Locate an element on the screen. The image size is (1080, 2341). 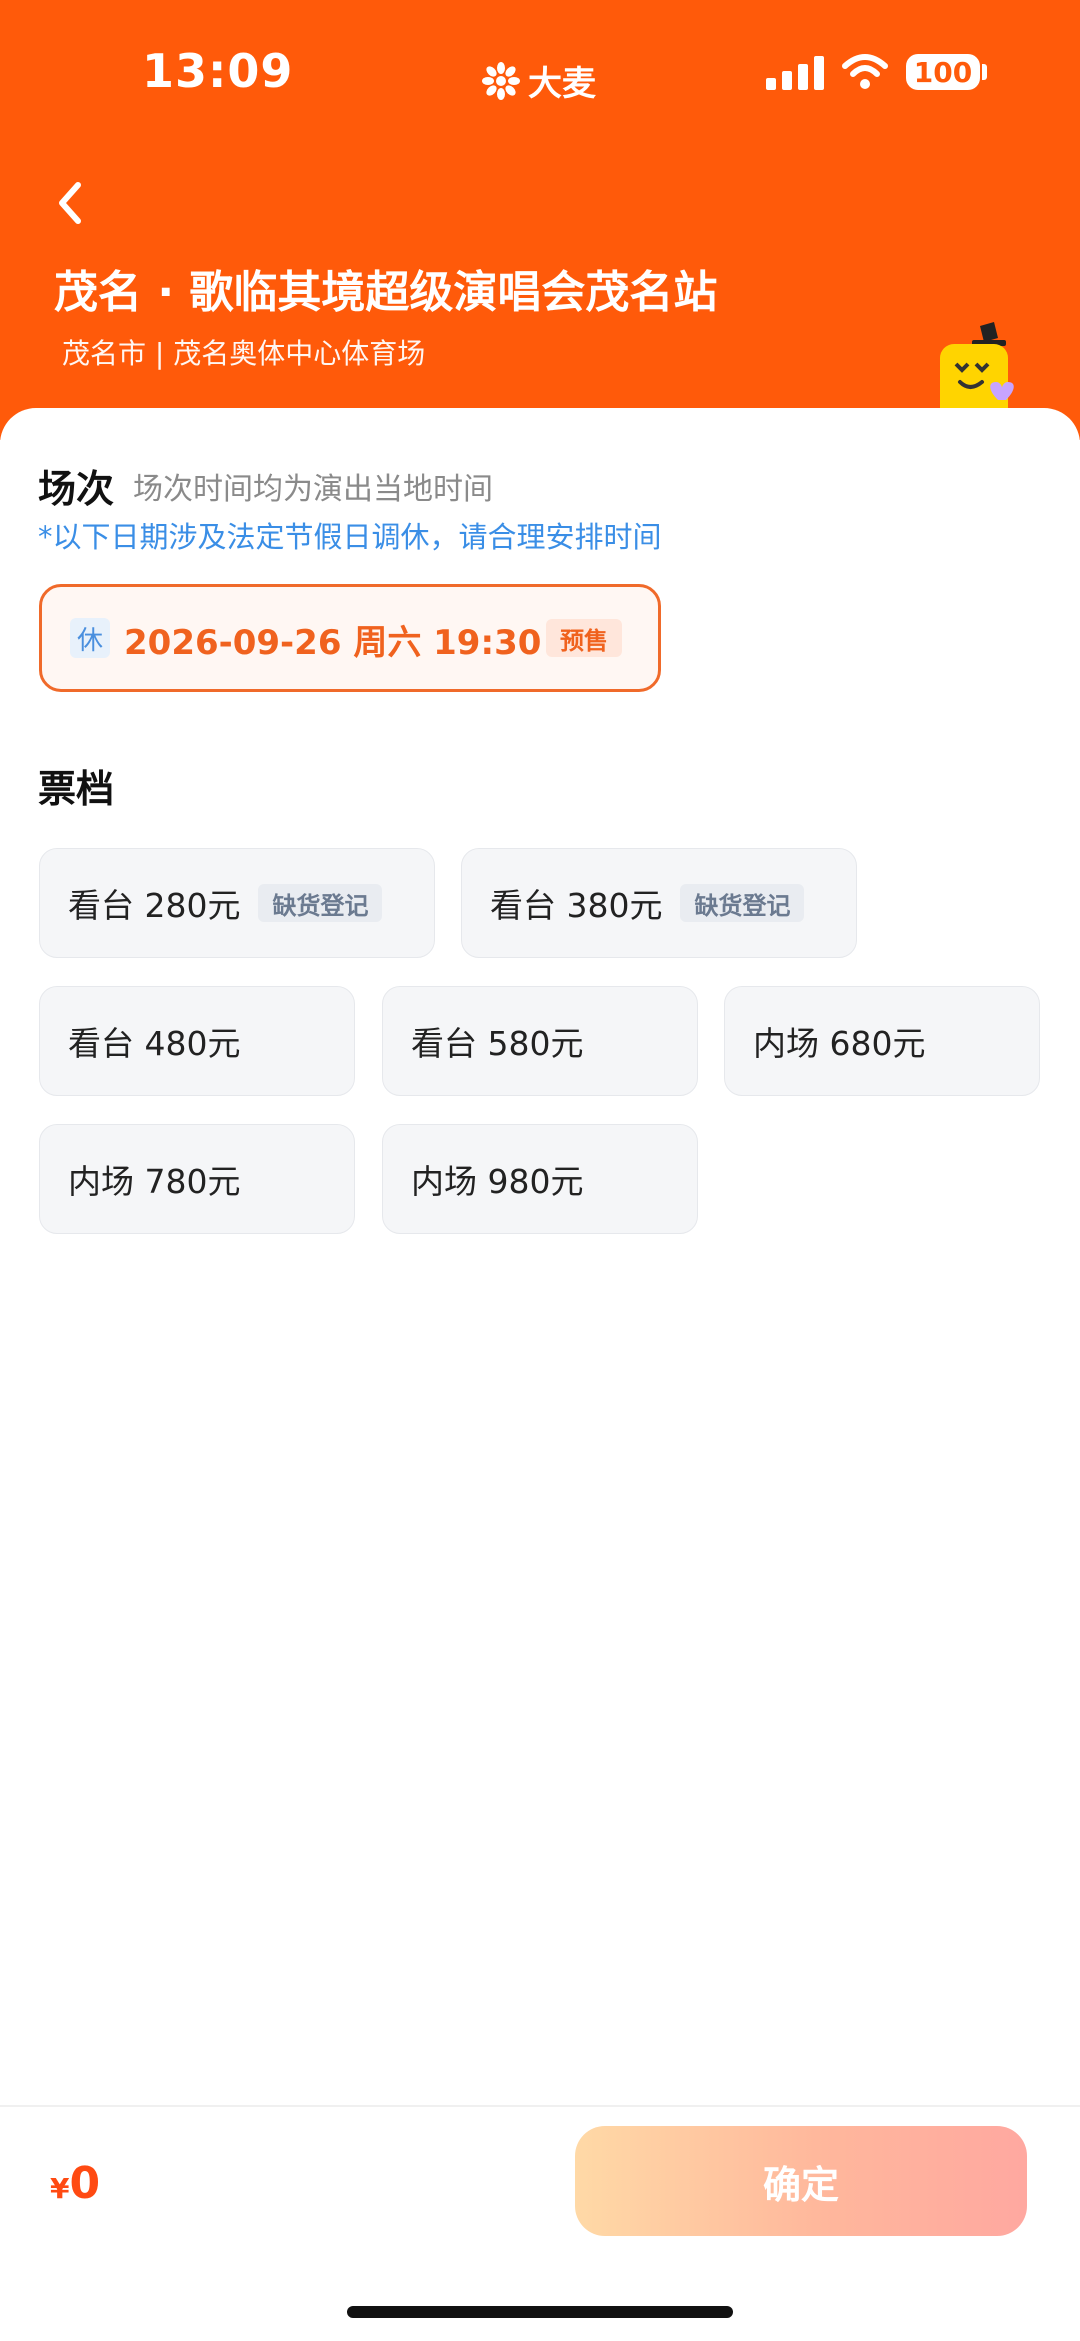
brand-logo: 大麦 is located at coordinates (539, 80).